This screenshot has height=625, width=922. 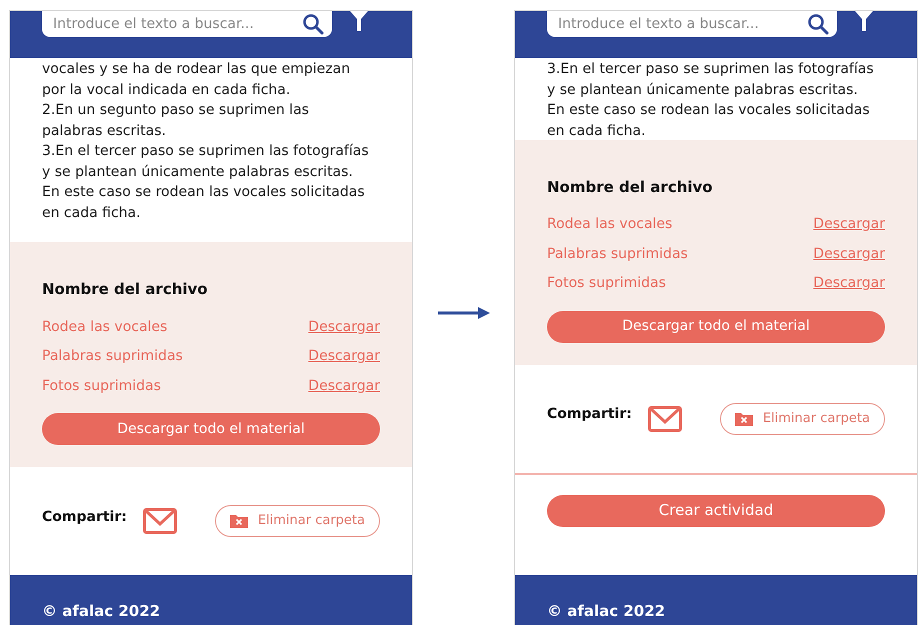 What do you see at coordinates (716, 510) in the screenshot?
I see `create-activity-button: Crear actividad` at bounding box center [716, 510].